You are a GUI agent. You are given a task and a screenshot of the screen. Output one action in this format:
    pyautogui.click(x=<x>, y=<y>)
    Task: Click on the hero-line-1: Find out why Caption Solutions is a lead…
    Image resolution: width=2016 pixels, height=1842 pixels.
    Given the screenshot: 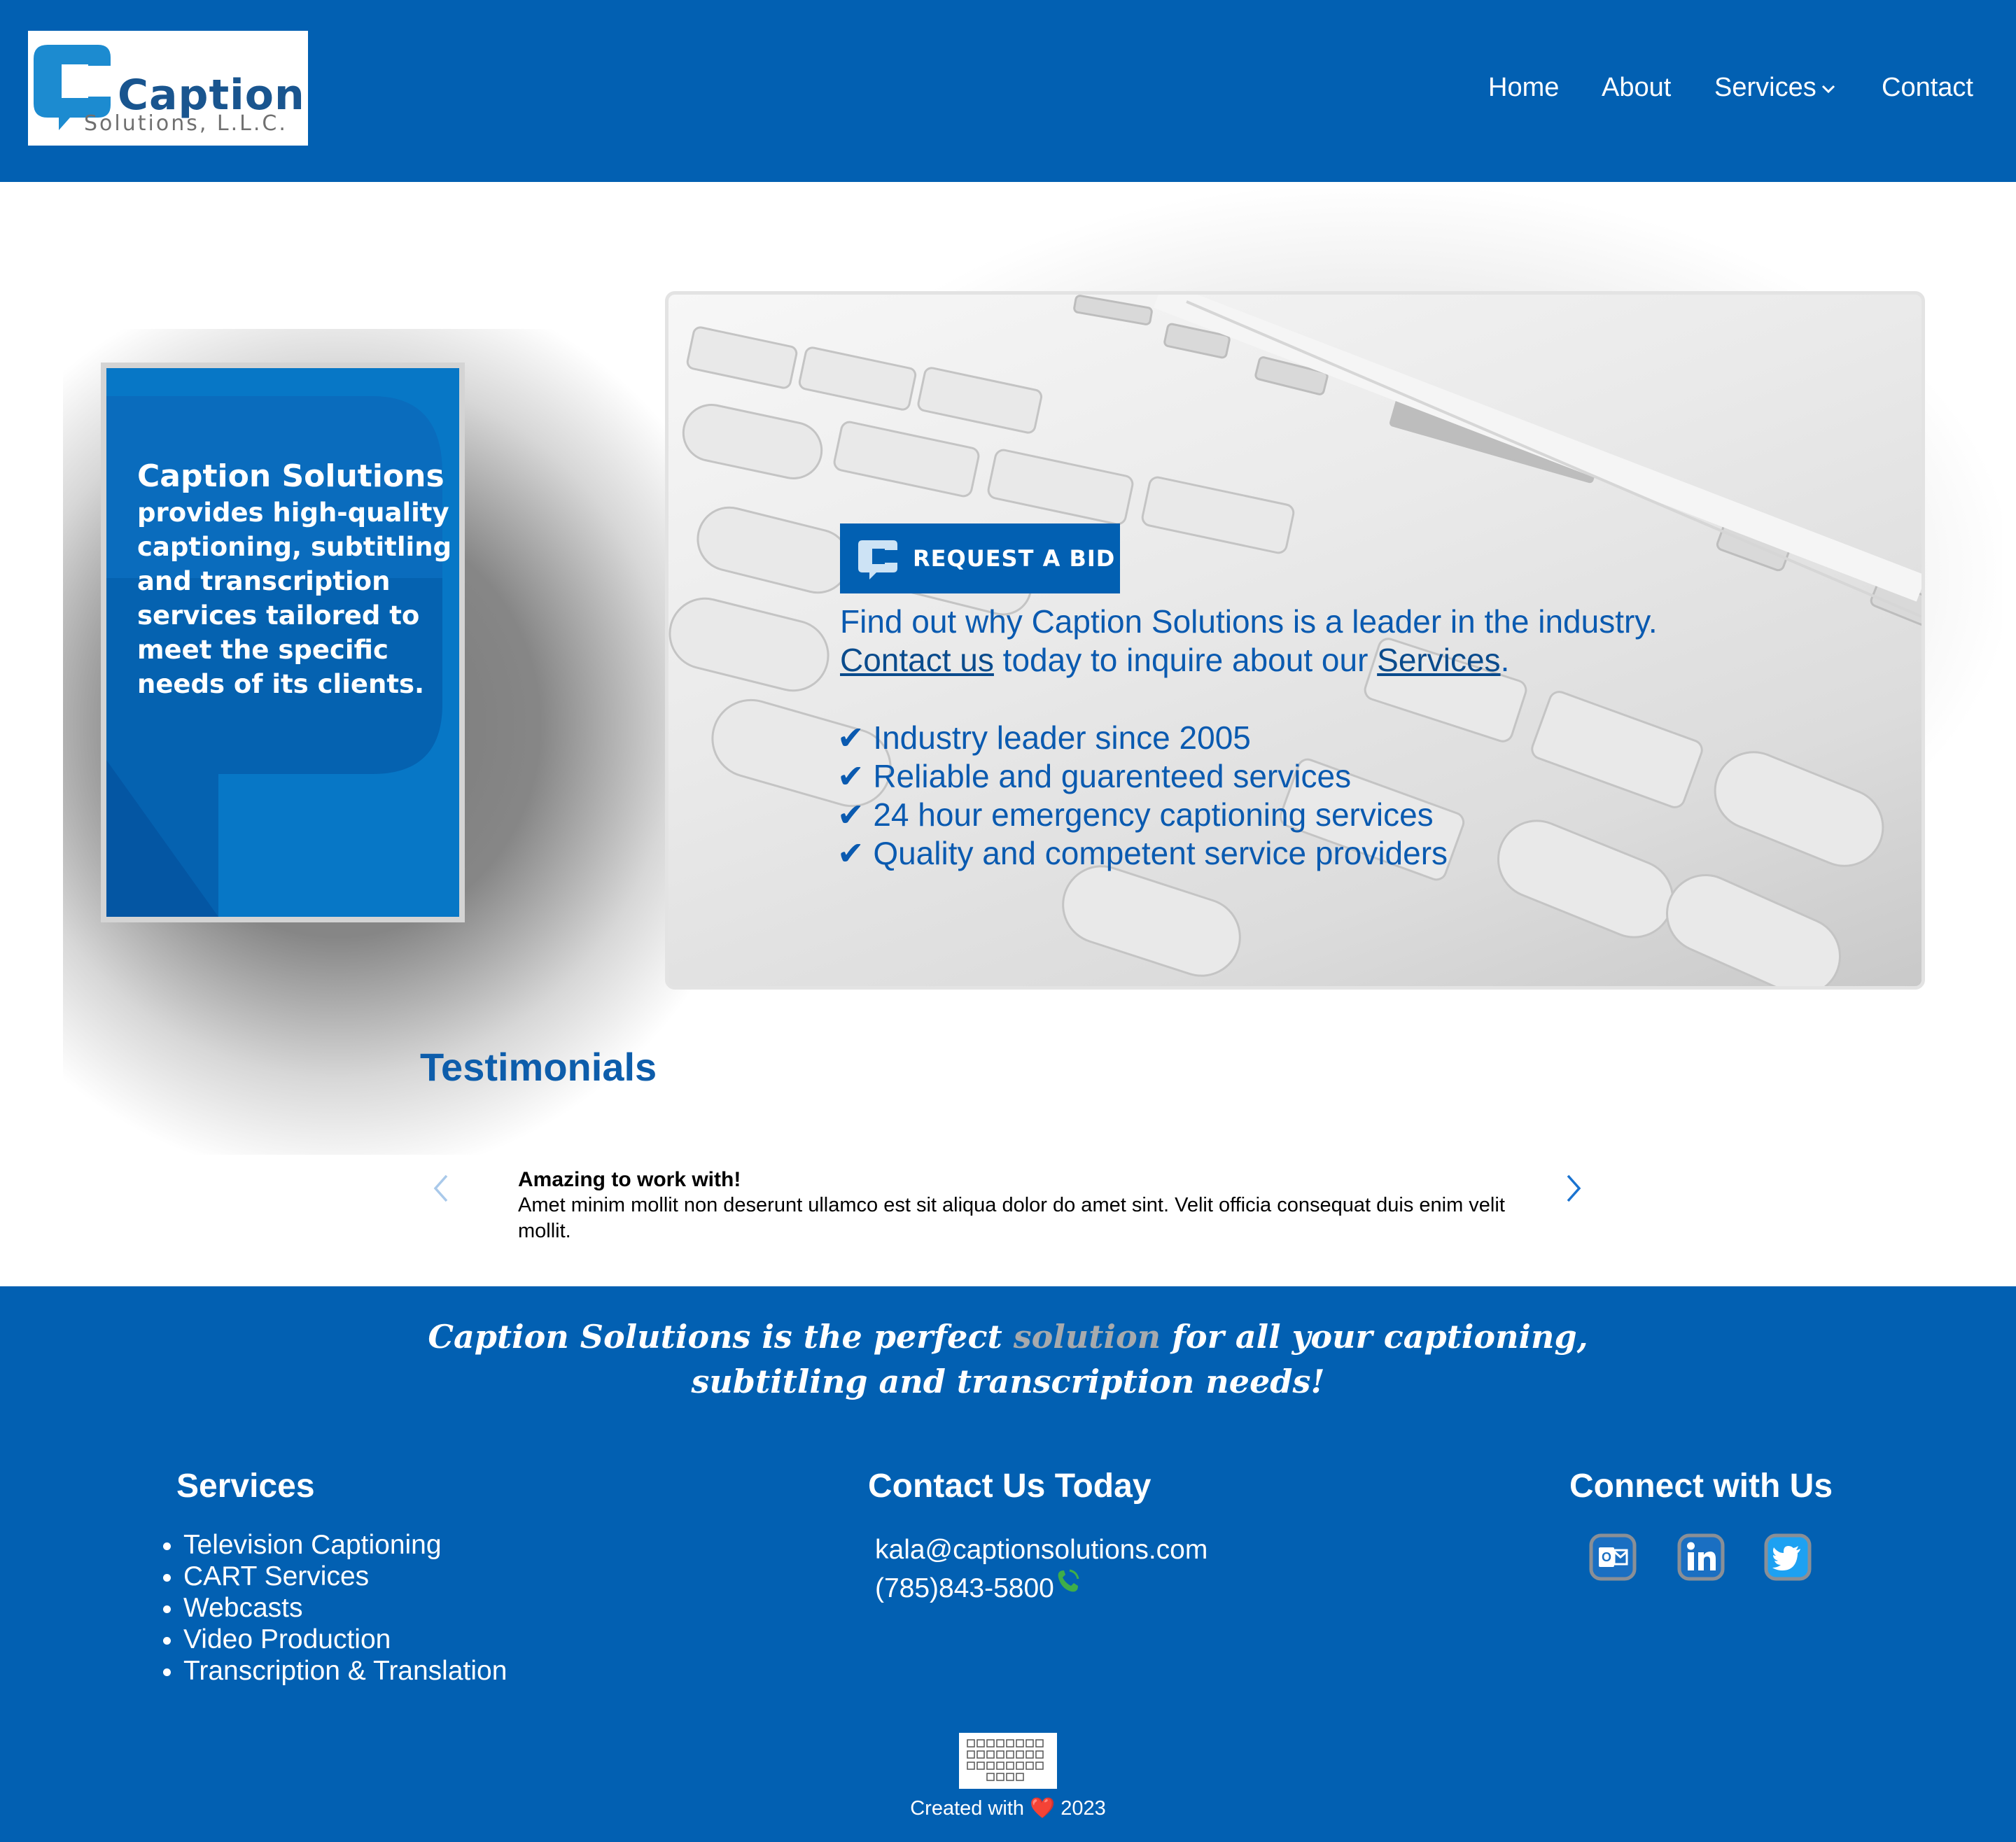 What is the action you would take?
    pyautogui.click(x=1249, y=621)
    